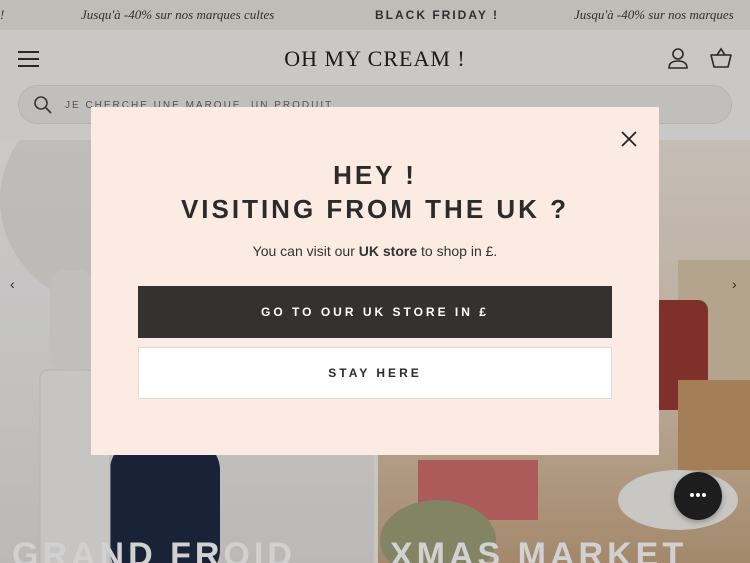  Describe the element at coordinates (698, 496) in the screenshot. I see `chat-icon` at that location.